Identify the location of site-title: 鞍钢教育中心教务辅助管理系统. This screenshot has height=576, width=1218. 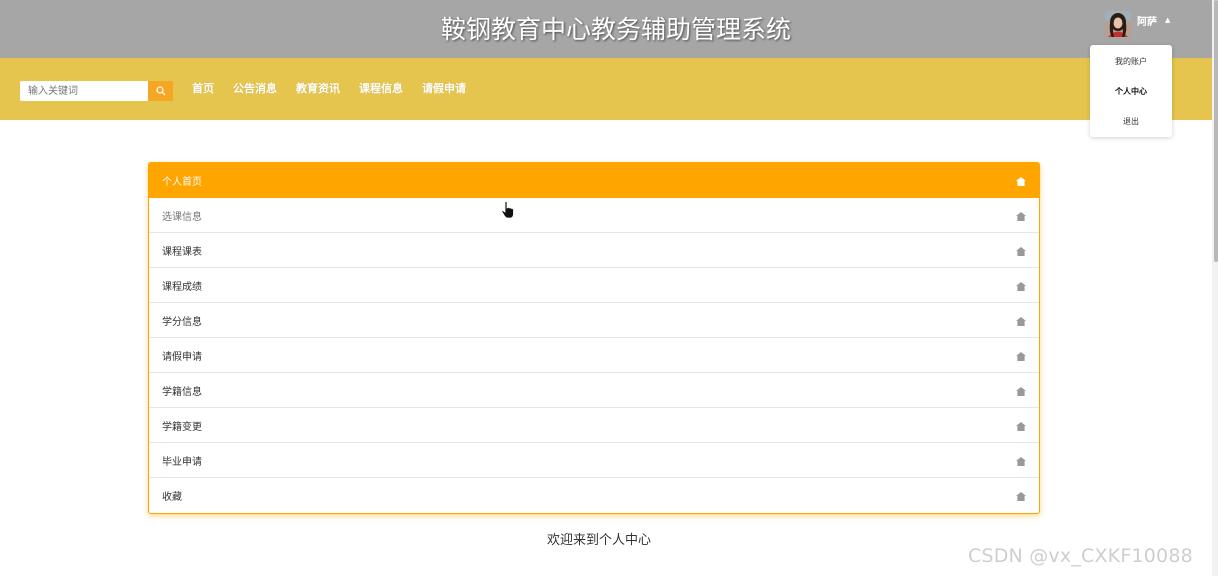
(615, 29).